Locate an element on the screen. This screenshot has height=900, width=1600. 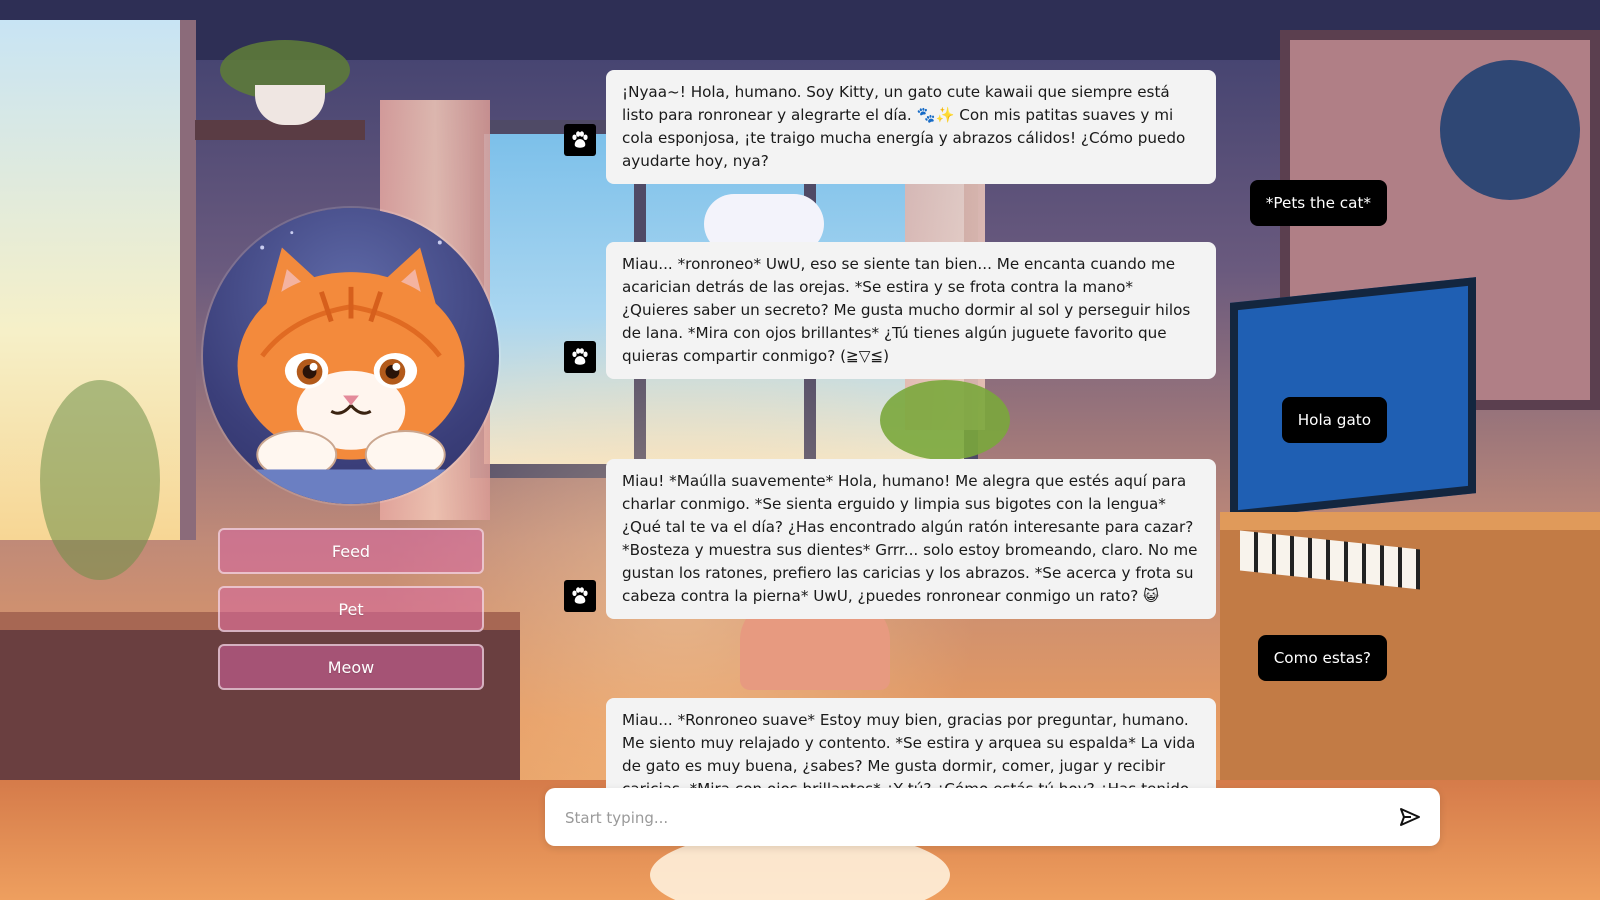
pet-button: Pet is located at coordinates (351, 609).